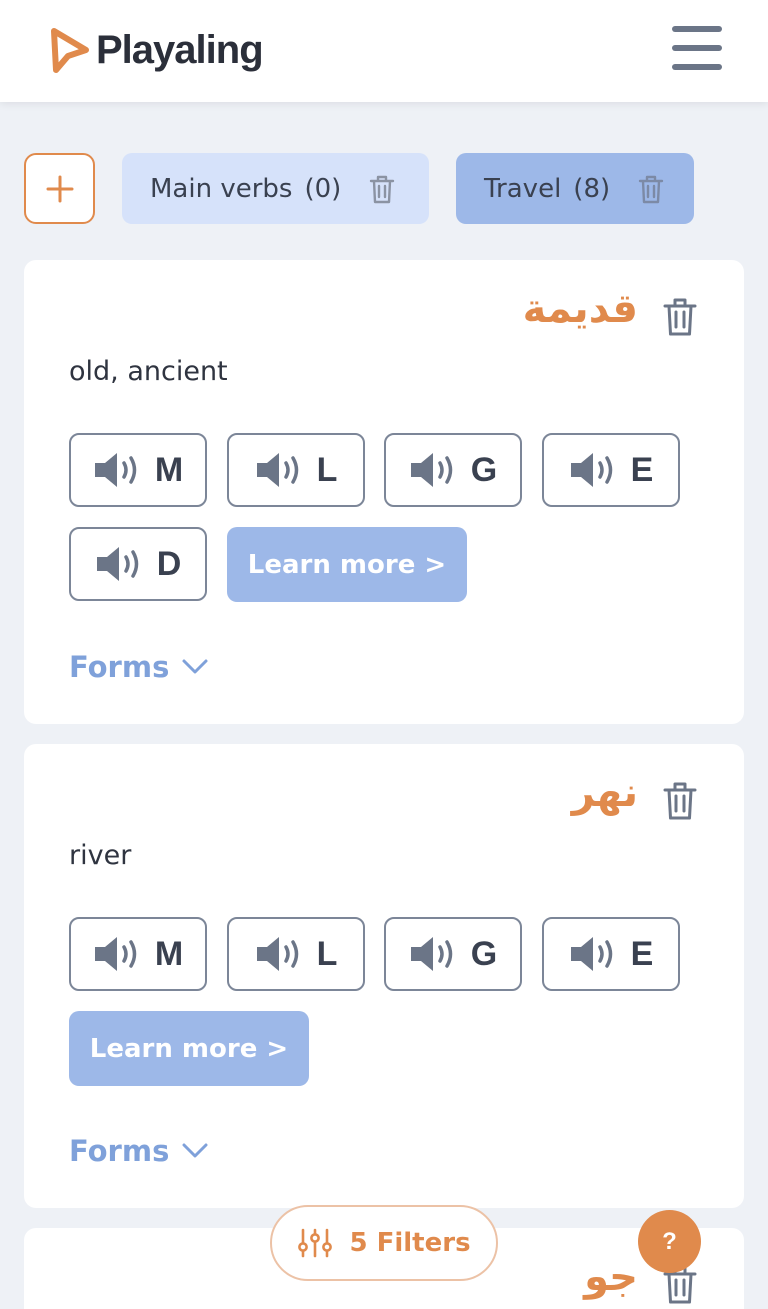 This screenshot has width=768, height=1309. Describe the element at coordinates (148, 371) in the screenshot. I see `word-translation: old, ancient` at that location.